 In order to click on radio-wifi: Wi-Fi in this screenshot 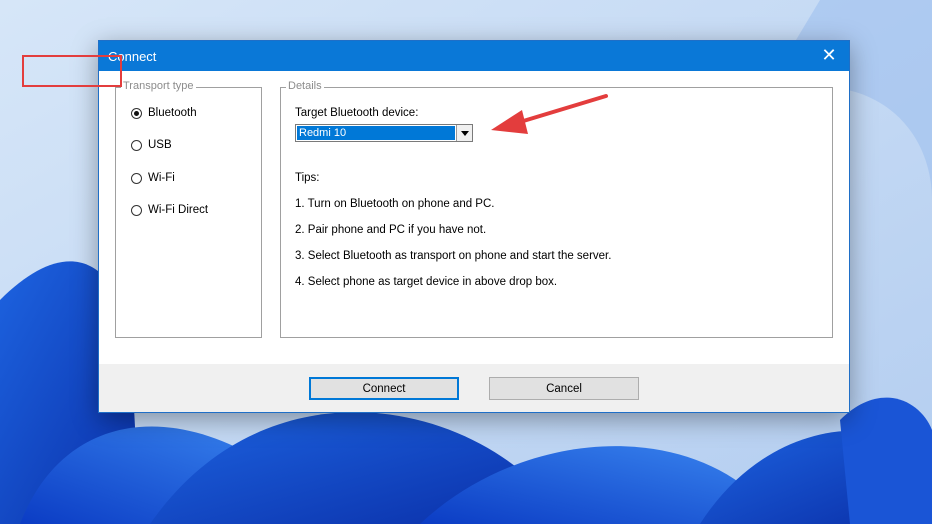, I will do `click(153, 178)`.